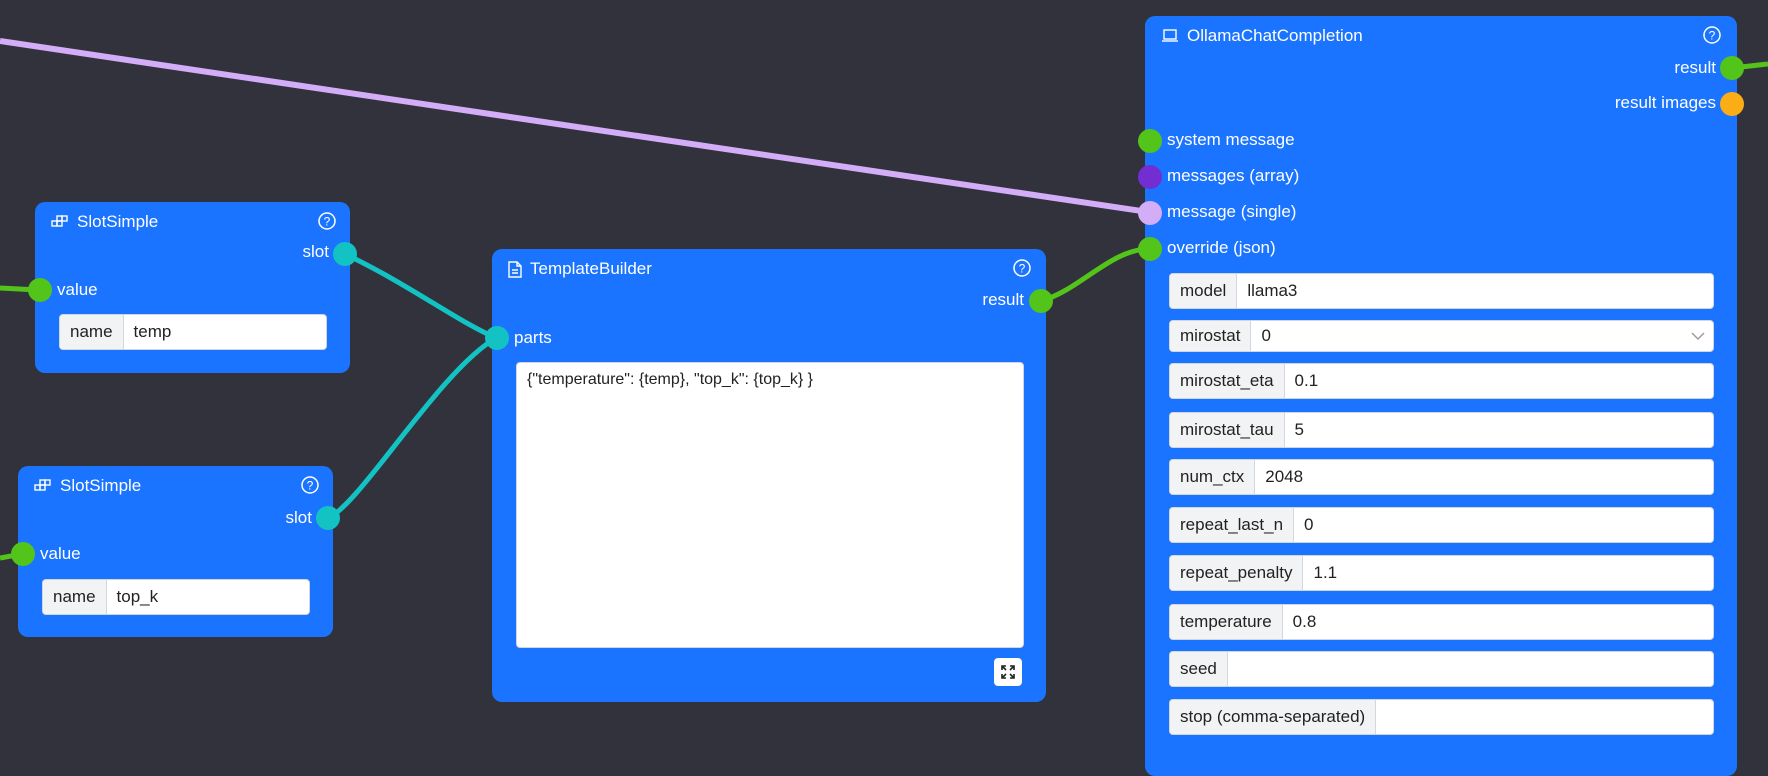 The height and width of the screenshot is (776, 1768). I want to click on param-label: mirostat_tau, so click(1227, 430).